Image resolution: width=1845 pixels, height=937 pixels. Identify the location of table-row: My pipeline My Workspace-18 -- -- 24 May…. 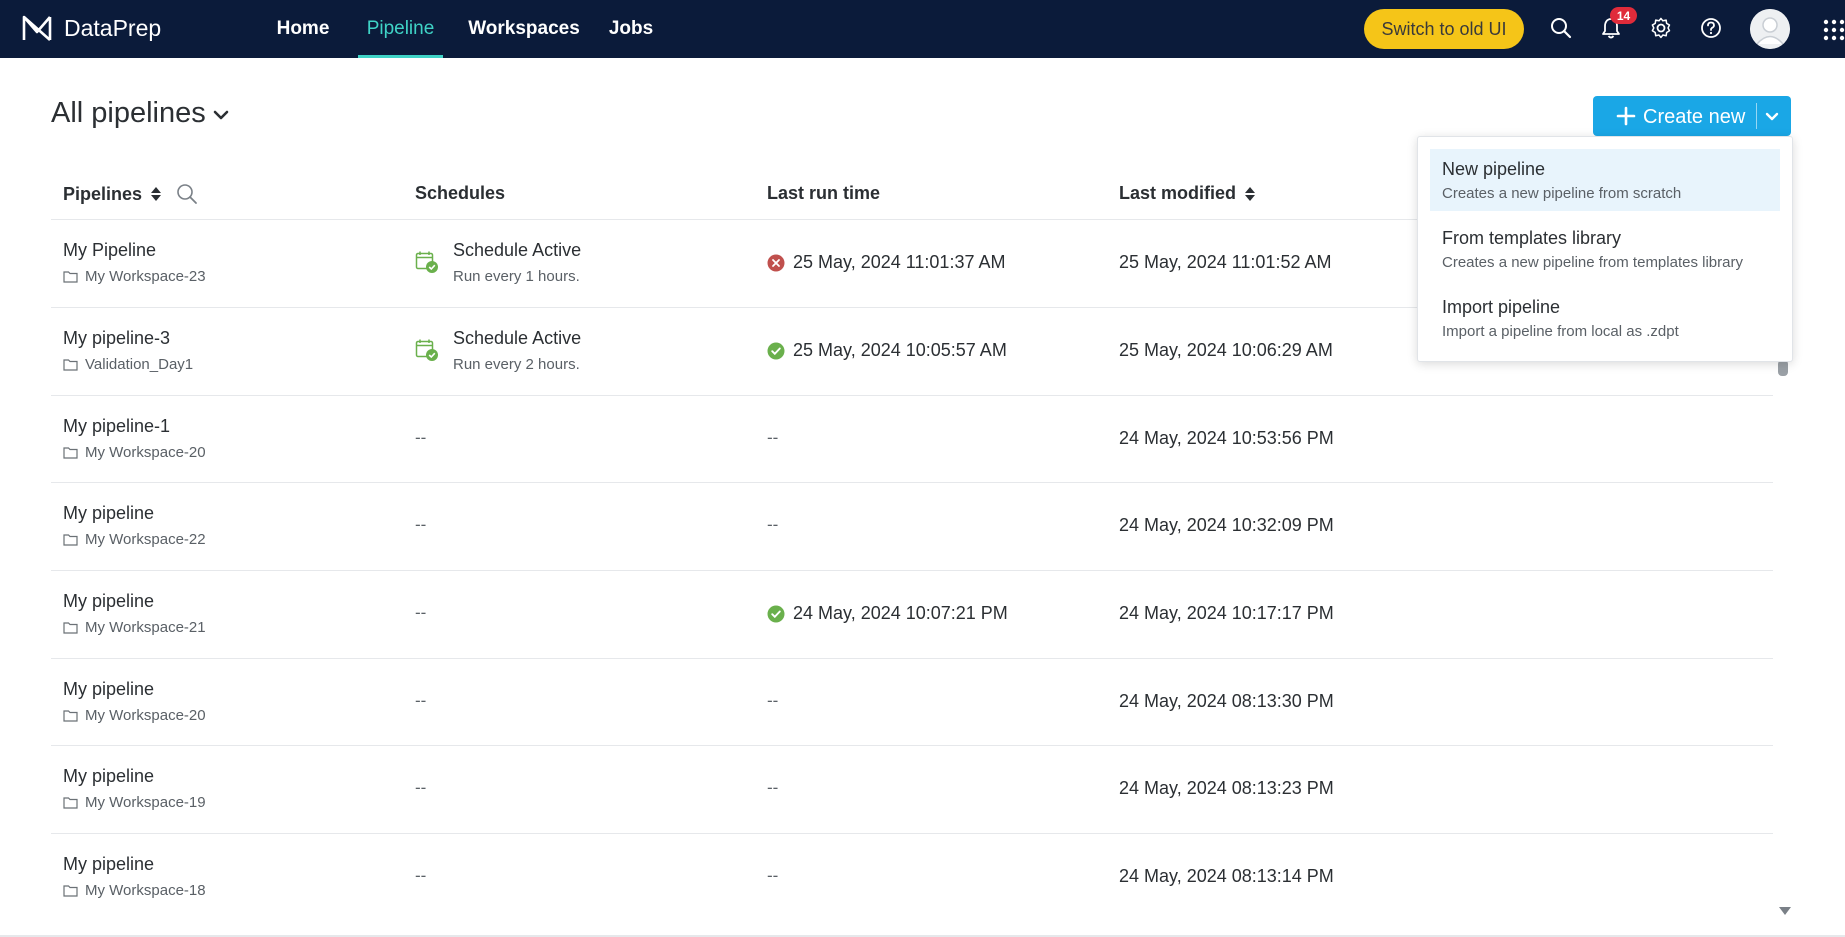
(912, 877).